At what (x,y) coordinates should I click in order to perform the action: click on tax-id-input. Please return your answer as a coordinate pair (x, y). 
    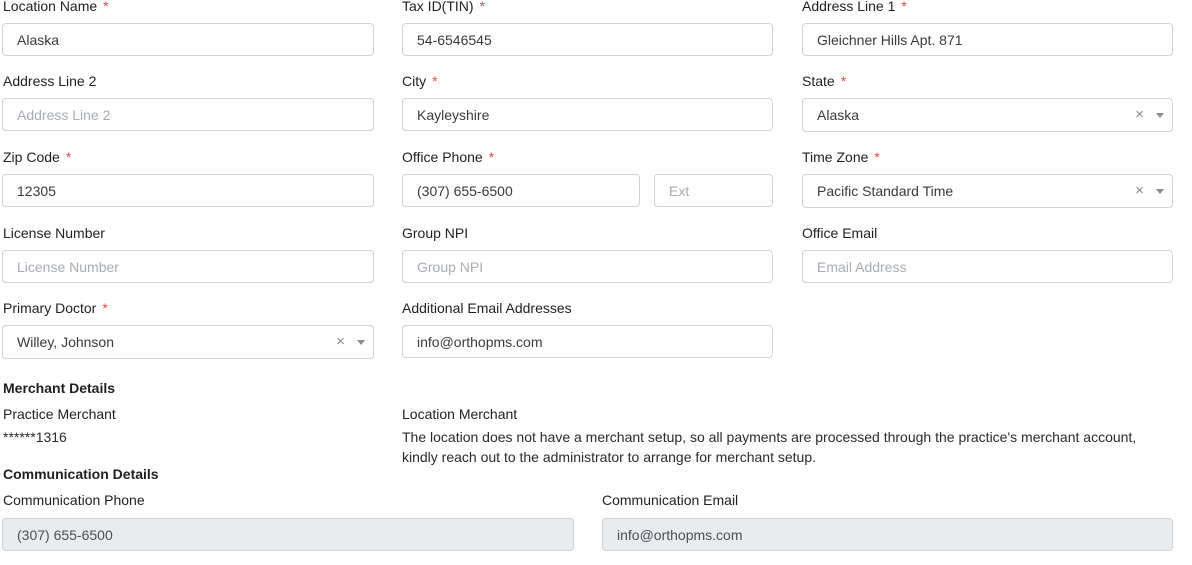
    Looking at the image, I should click on (587, 39).